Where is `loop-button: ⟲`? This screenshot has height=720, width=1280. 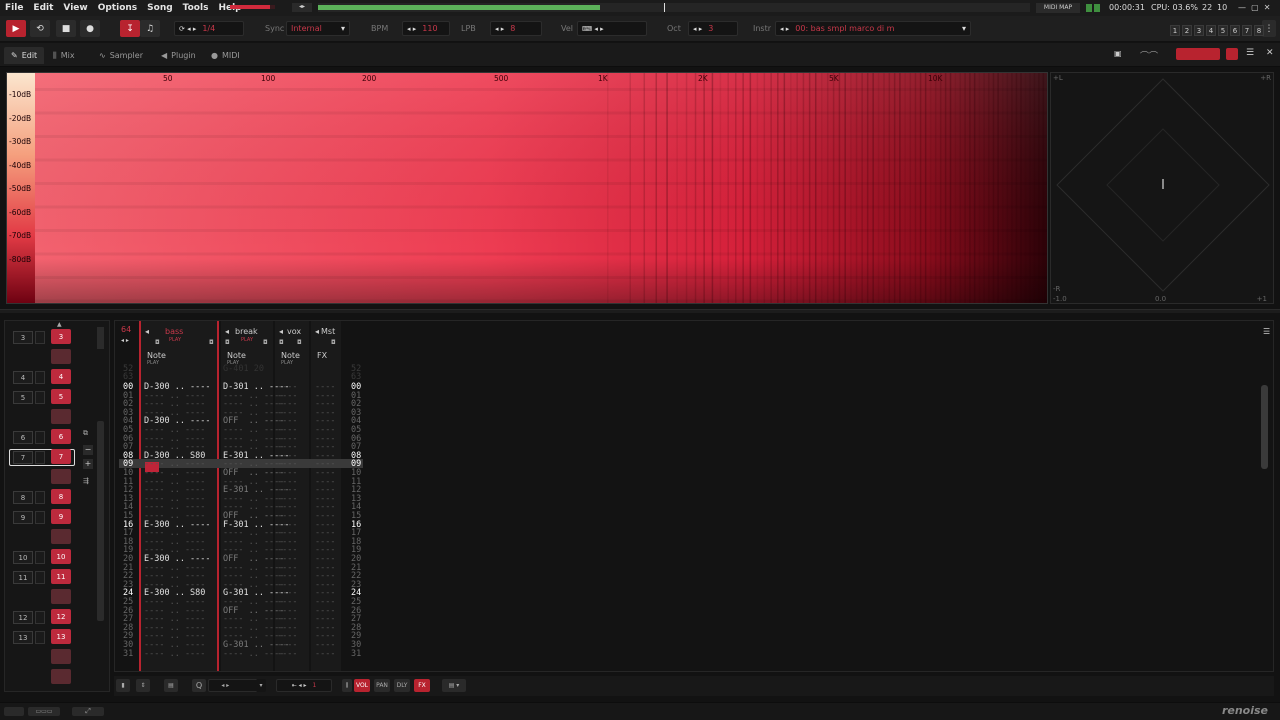 loop-button: ⟲ is located at coordinates (40, 28).